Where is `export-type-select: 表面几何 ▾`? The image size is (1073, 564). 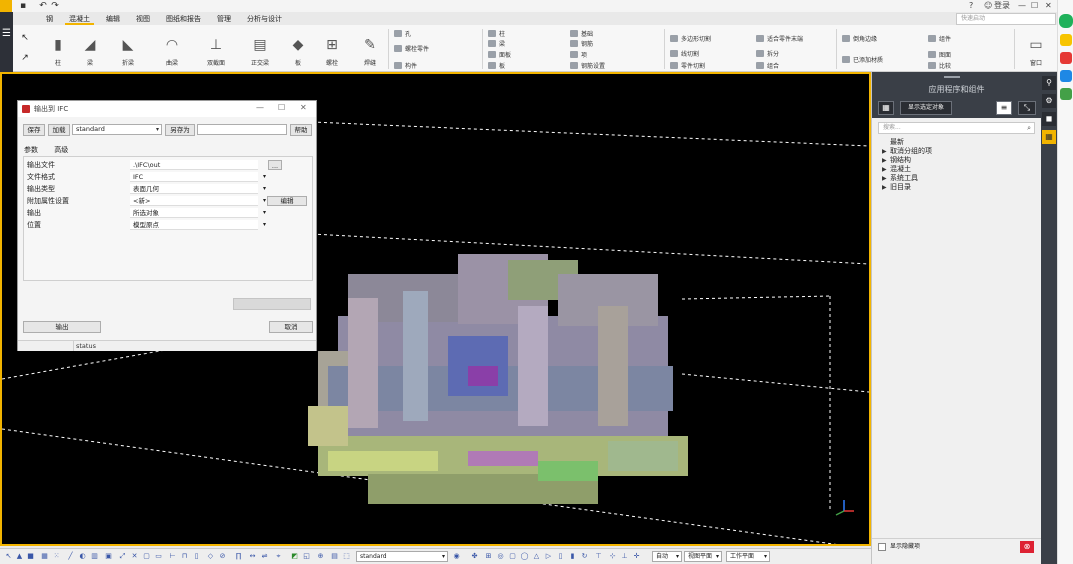 export-type-select: 表面几何 ▾ is located at coordinates (198, 189).